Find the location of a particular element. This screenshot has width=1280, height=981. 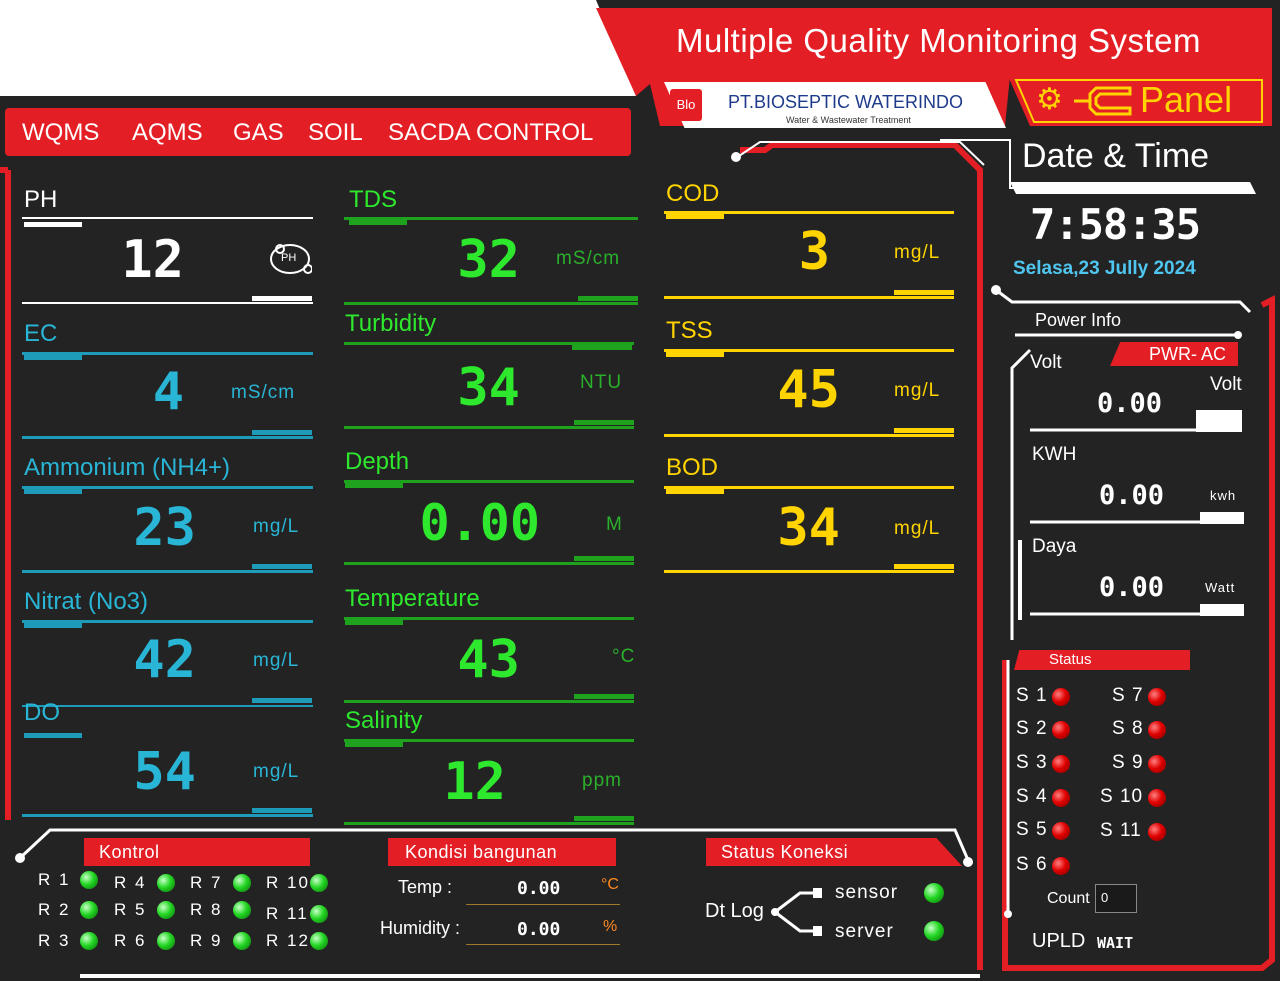

do-bottomline is located at coordinates (167, 815).